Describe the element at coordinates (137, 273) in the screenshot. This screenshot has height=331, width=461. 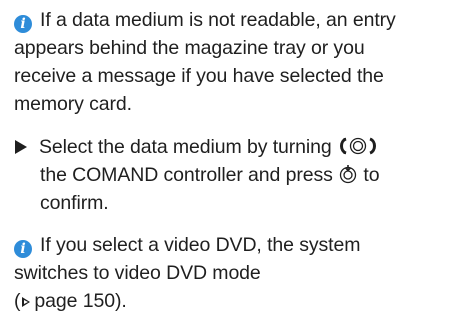
I see `note-line: switches to video DVD mode` at that location.